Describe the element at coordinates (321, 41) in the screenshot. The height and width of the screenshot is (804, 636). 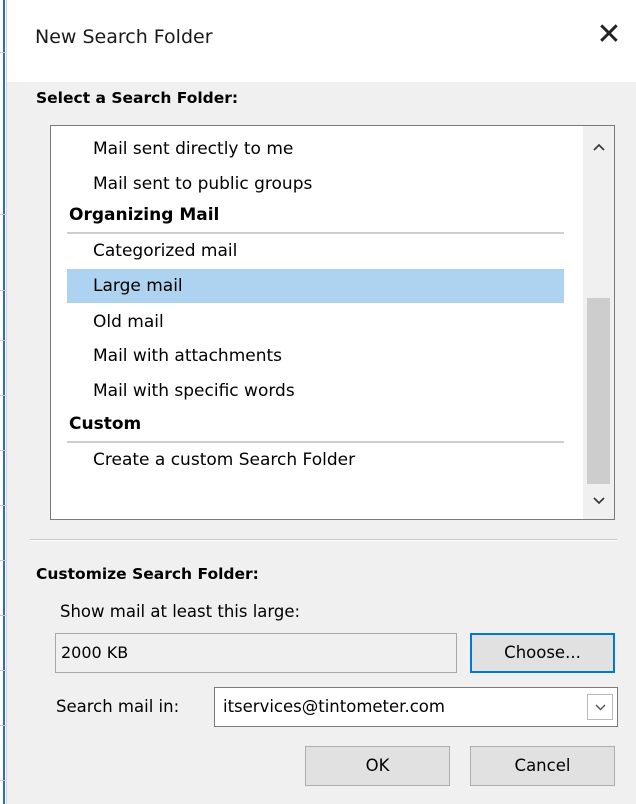
I see `title-bar: New Search Folder ✕` at that location.